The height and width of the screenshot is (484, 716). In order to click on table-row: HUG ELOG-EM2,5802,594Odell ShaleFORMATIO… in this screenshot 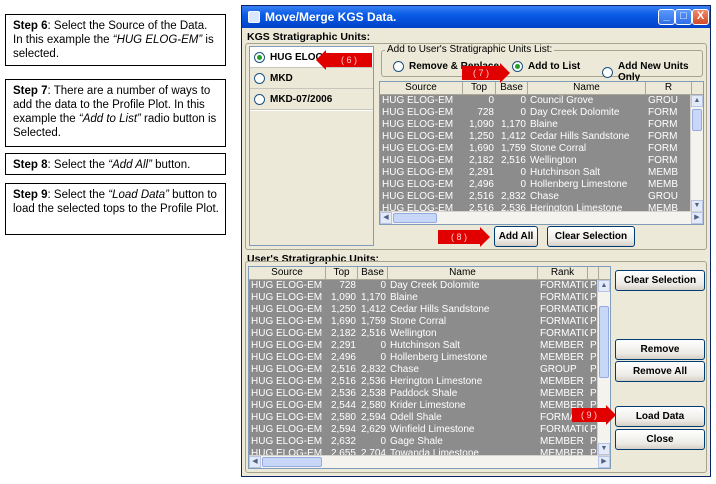, I will do `click(429, 418)`.